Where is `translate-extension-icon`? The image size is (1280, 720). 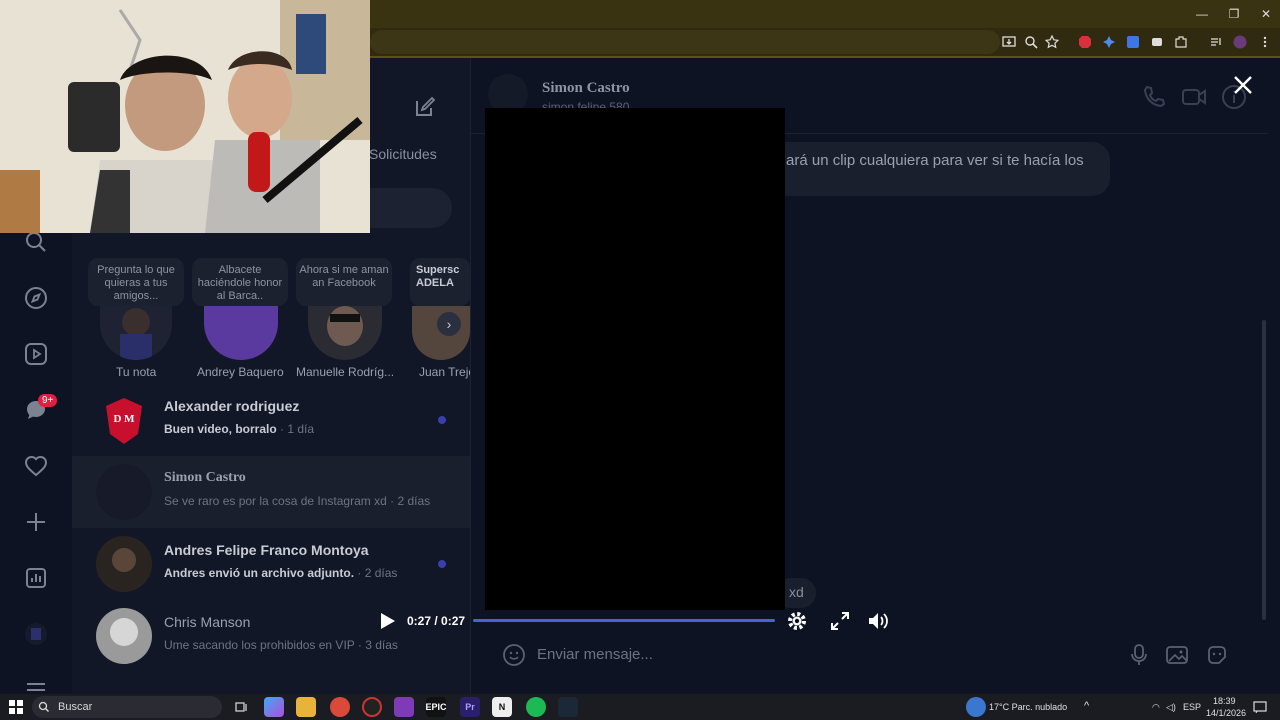 translate-extension-icon is located at coordinates (1133, 42).